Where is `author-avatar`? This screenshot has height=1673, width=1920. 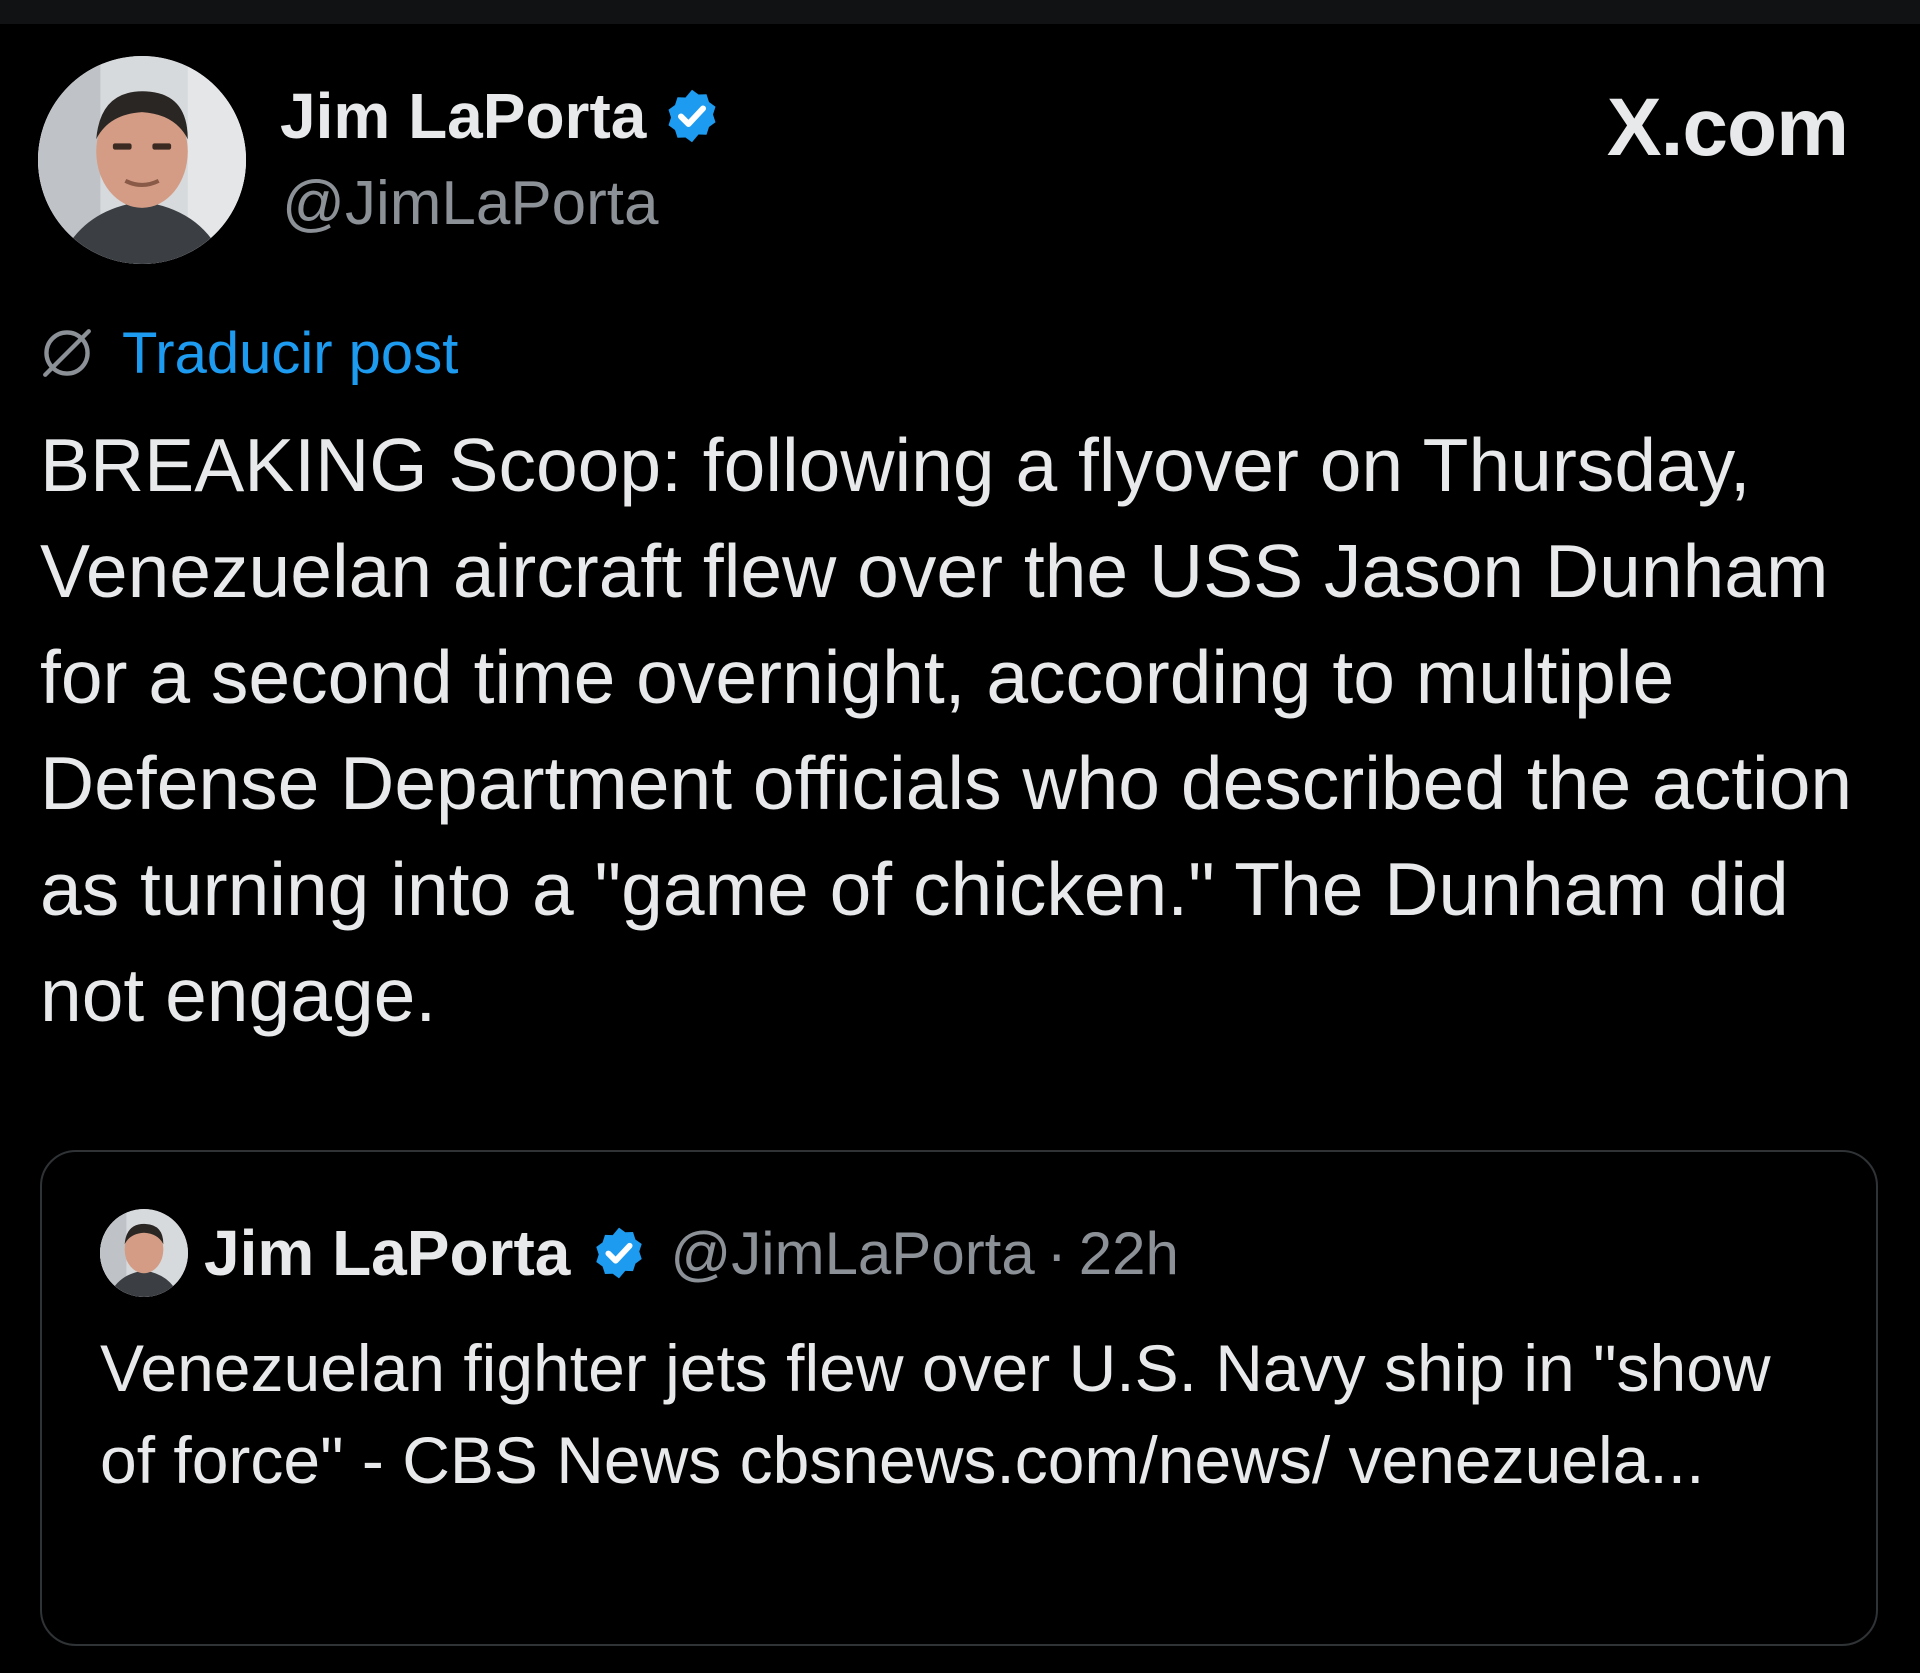 author-avatar is located at coordinates (142, 160).